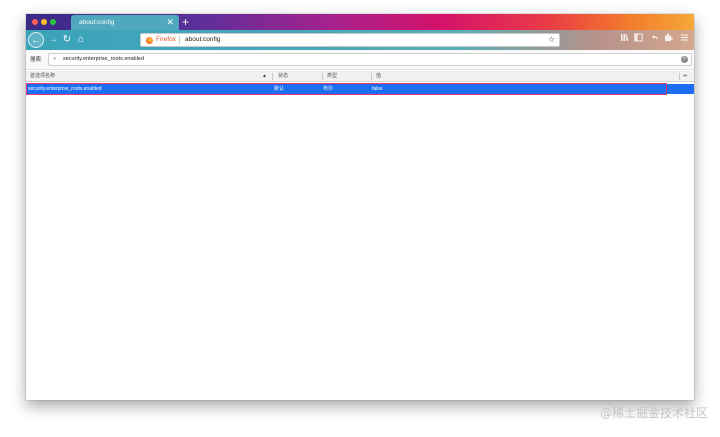 The image size is (720, 437). Describe the element at coordinates (283, 76) in the screenshot. I see `column-header-status: 状态` at that location.